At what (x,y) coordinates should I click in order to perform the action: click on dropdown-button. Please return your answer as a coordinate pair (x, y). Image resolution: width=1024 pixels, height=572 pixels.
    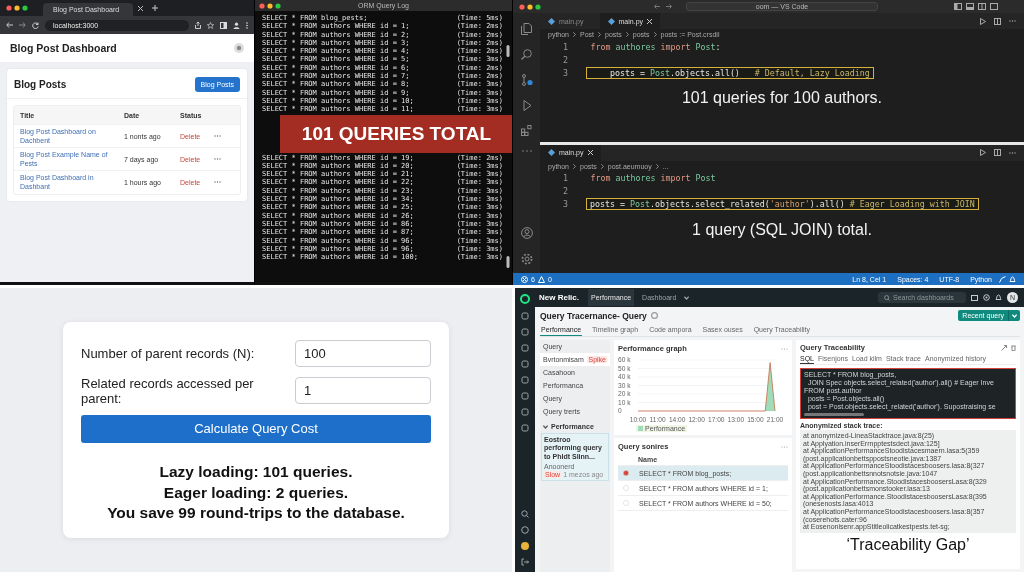
    Looking at the image, I should click on (1014, 315).